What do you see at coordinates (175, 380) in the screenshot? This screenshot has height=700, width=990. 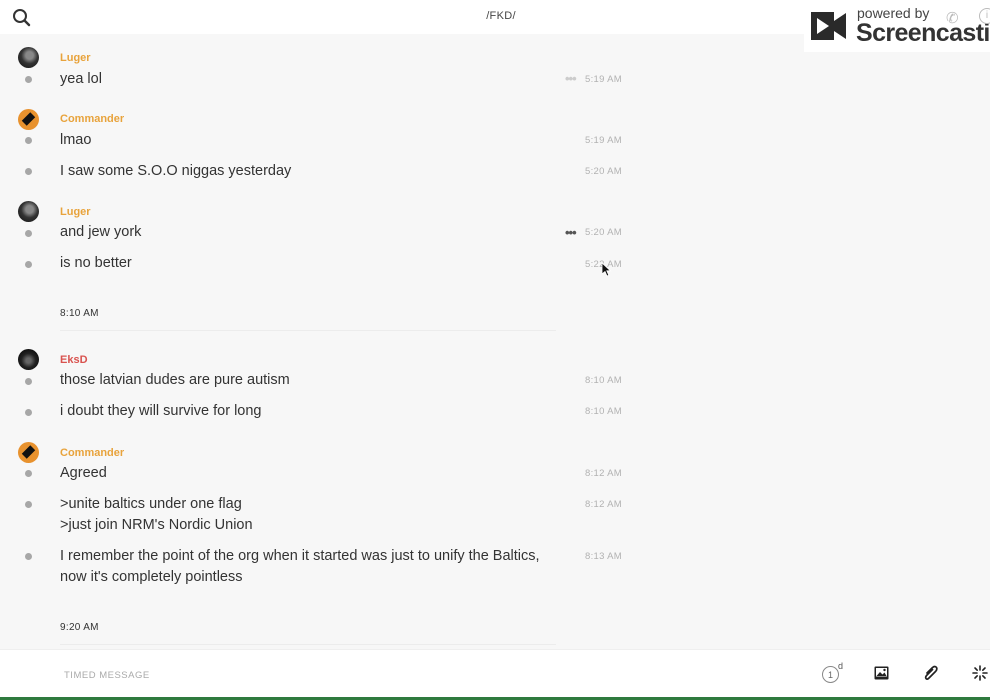 I see `message-text: those latvian dudes are pure autism` at bounding box center [175, 380].